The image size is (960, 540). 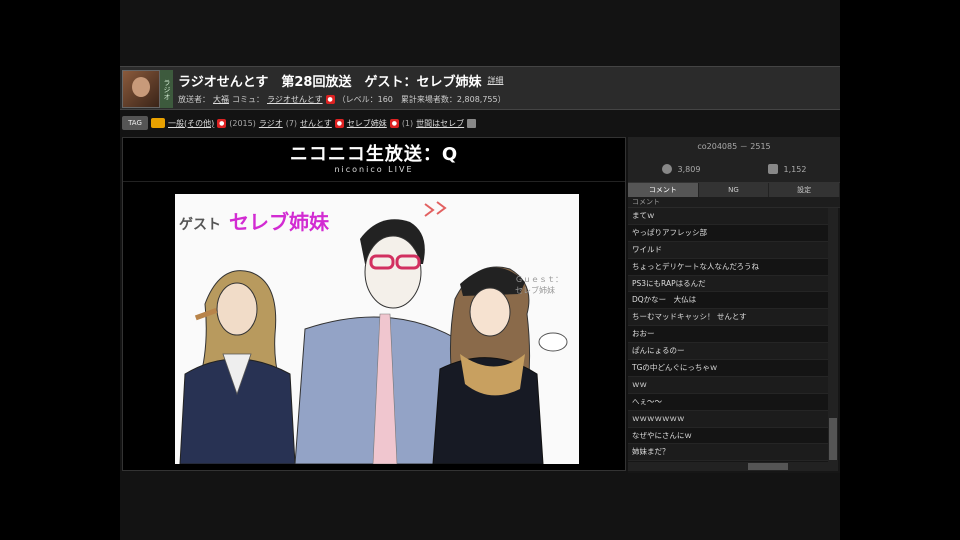 I want to click on comment-row: ちーむマッドキャッシ！ せんとす, so click(x=728, y=318).